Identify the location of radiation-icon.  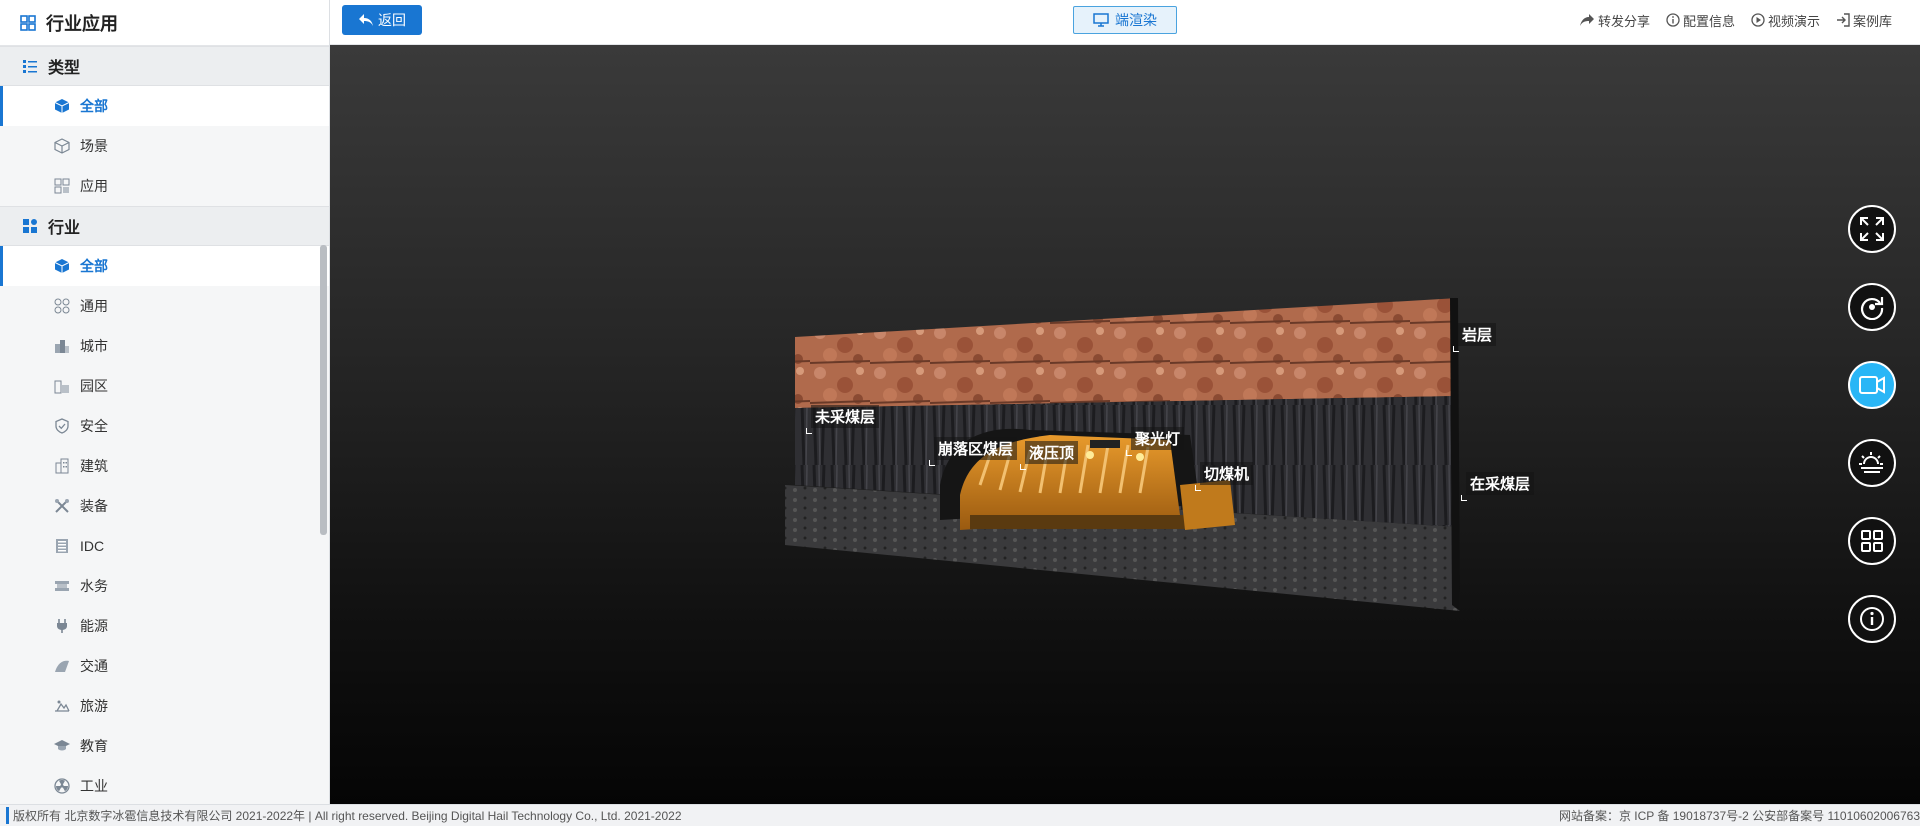
(62, 786).